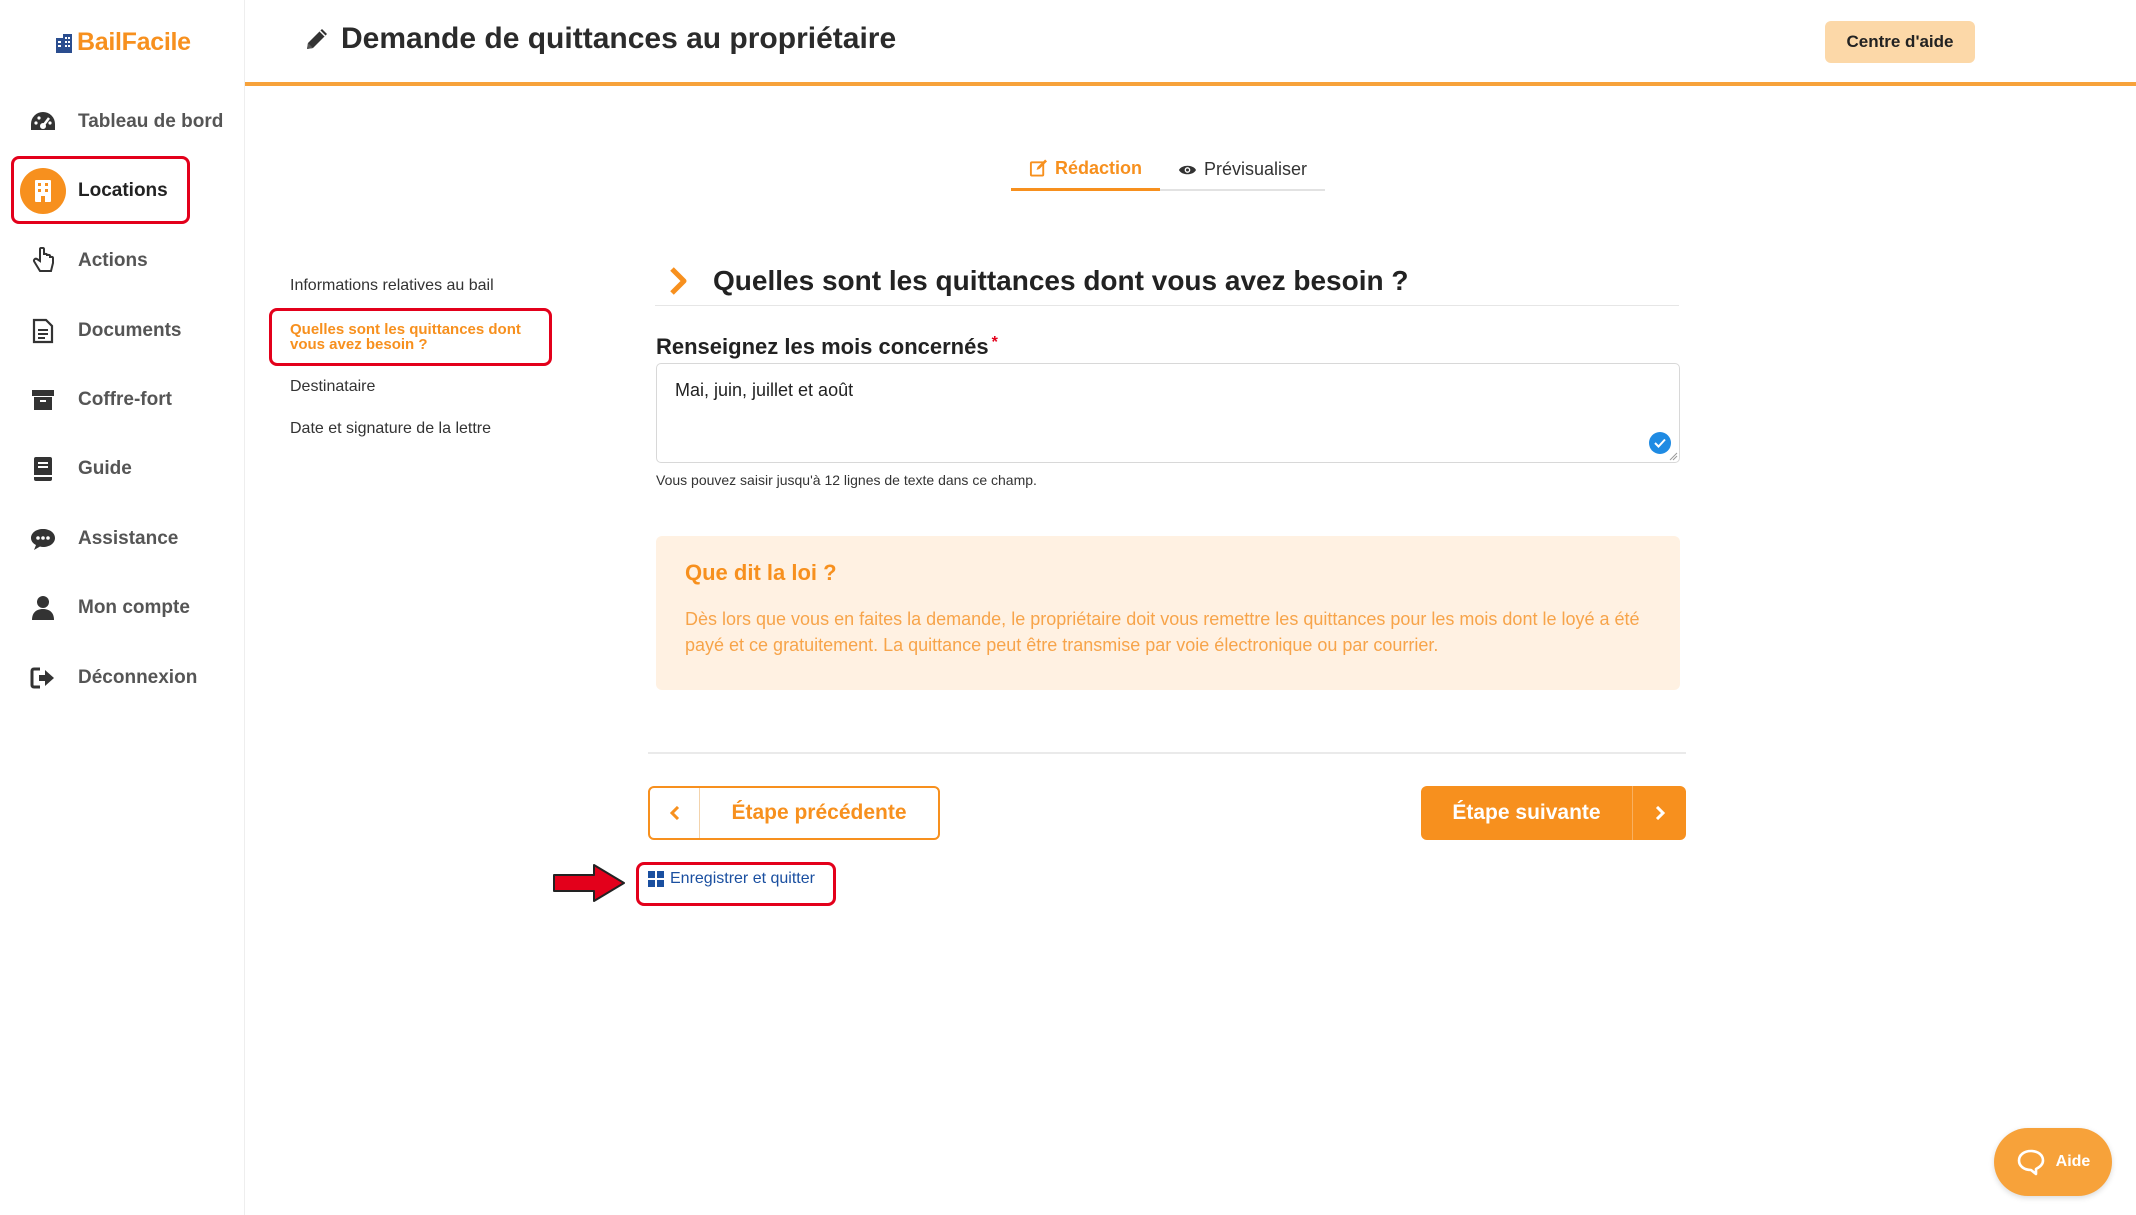 The height and width of the screenshot is (1215, 2136). I want to click on sidebar-item-guide: Guide, so click(100, 469).